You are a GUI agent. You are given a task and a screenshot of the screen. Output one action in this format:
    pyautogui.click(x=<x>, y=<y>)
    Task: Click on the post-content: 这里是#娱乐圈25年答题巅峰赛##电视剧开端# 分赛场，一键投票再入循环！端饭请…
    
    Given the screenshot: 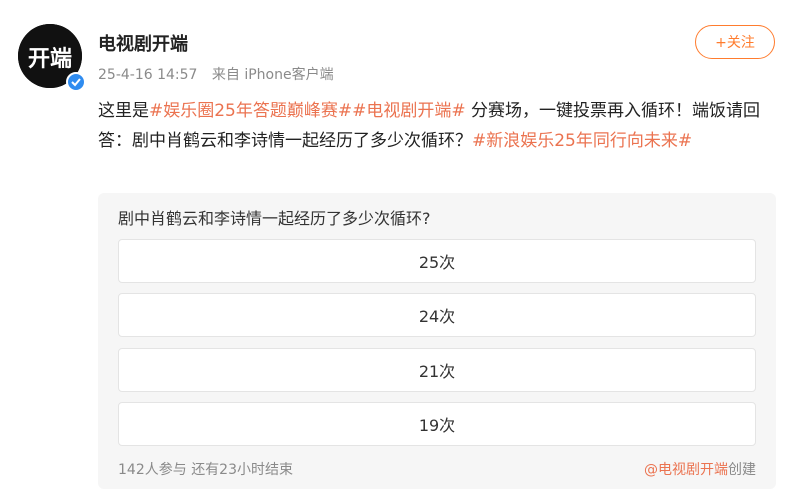 What is the action you would take?
    pyautogui.click(x=436, y=126)
    